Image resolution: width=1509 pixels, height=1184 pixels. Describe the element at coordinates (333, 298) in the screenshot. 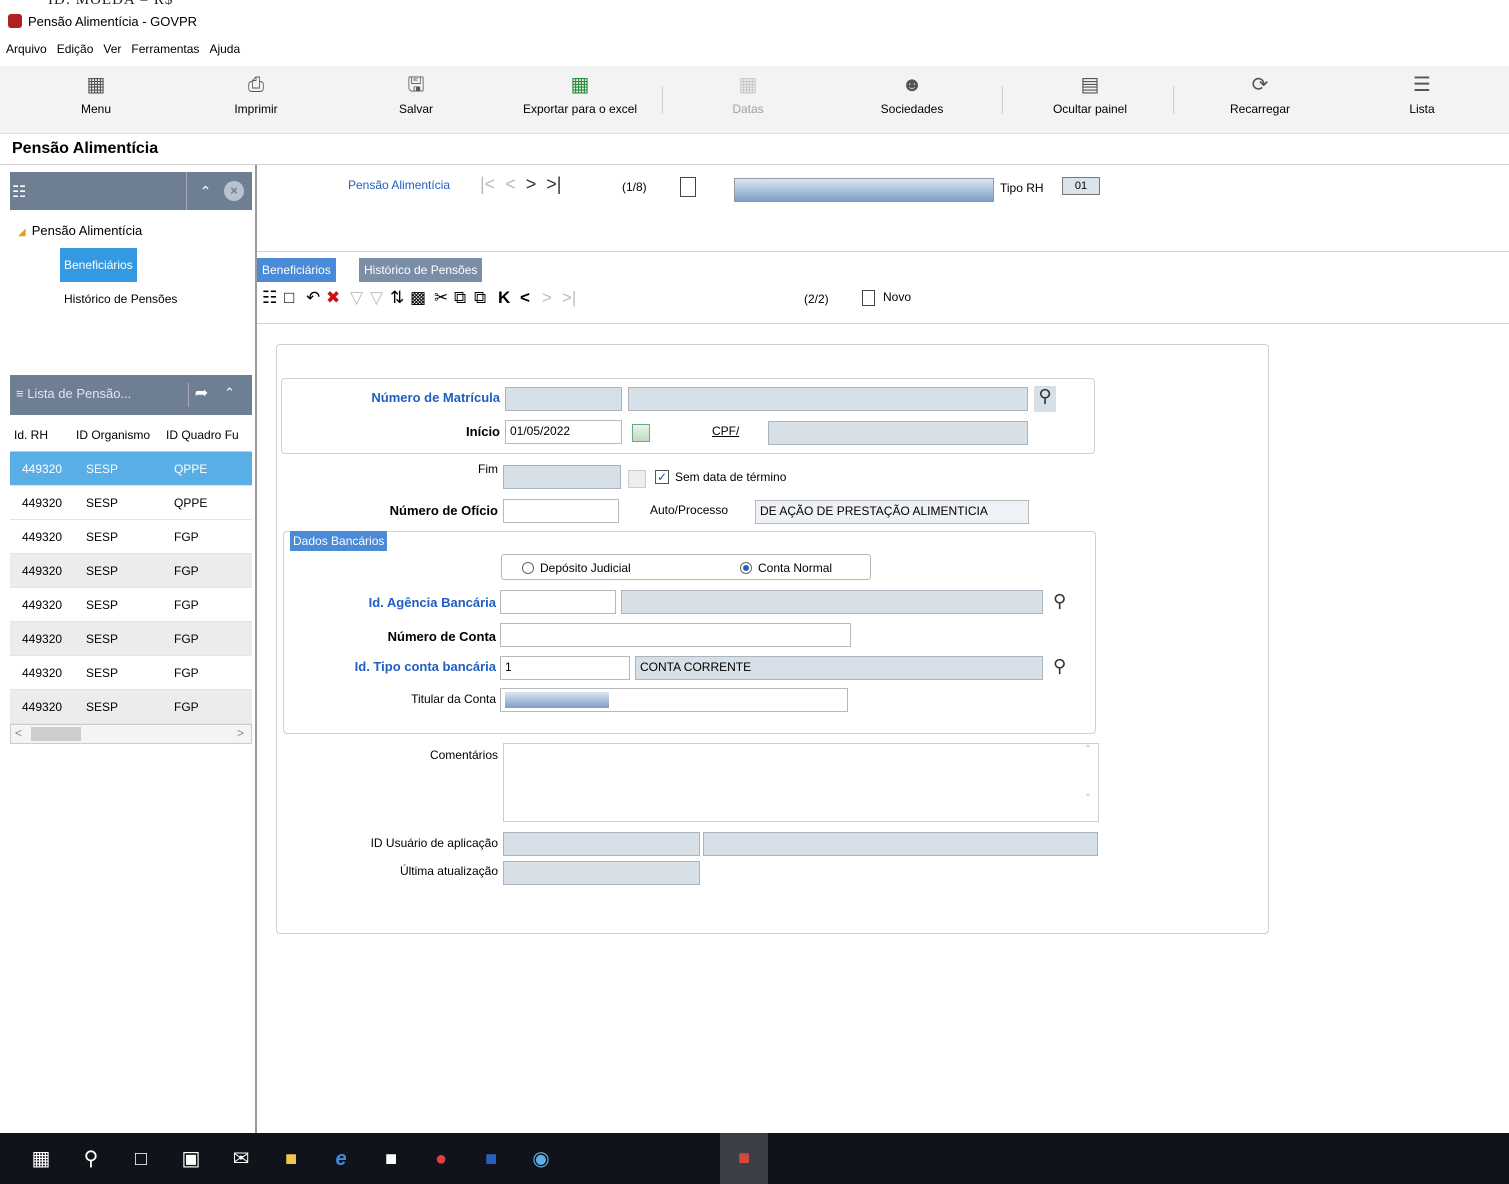

I see `delete-icon: ✖` at that location.